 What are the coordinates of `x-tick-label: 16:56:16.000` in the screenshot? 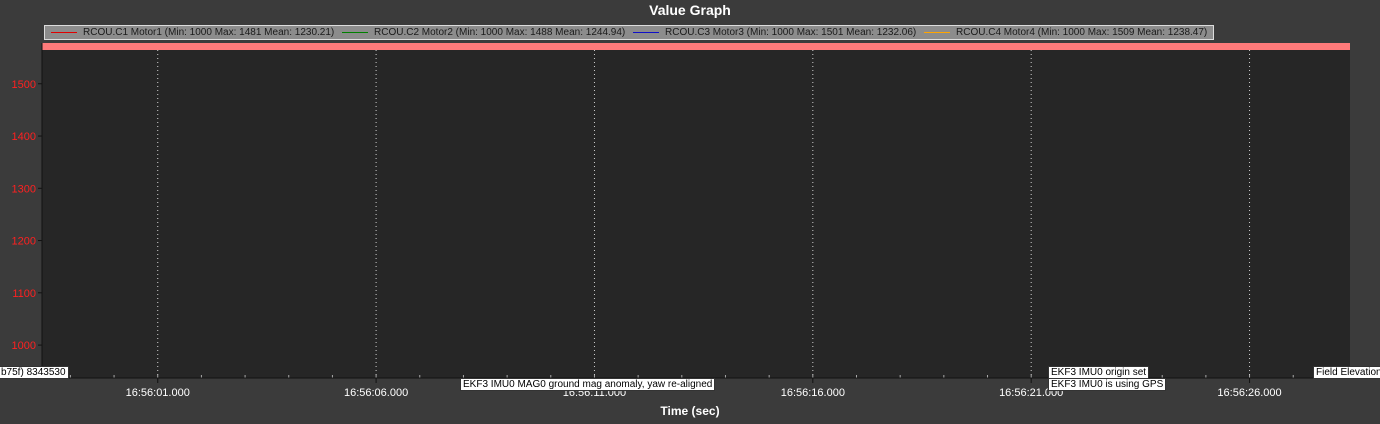 It's located at (813, 393).